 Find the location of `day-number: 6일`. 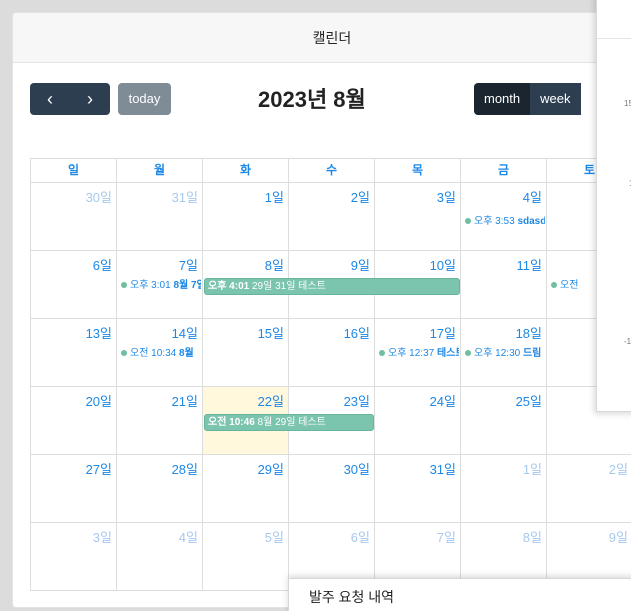

day-number: 6일 is located at coordinates (360, 537).